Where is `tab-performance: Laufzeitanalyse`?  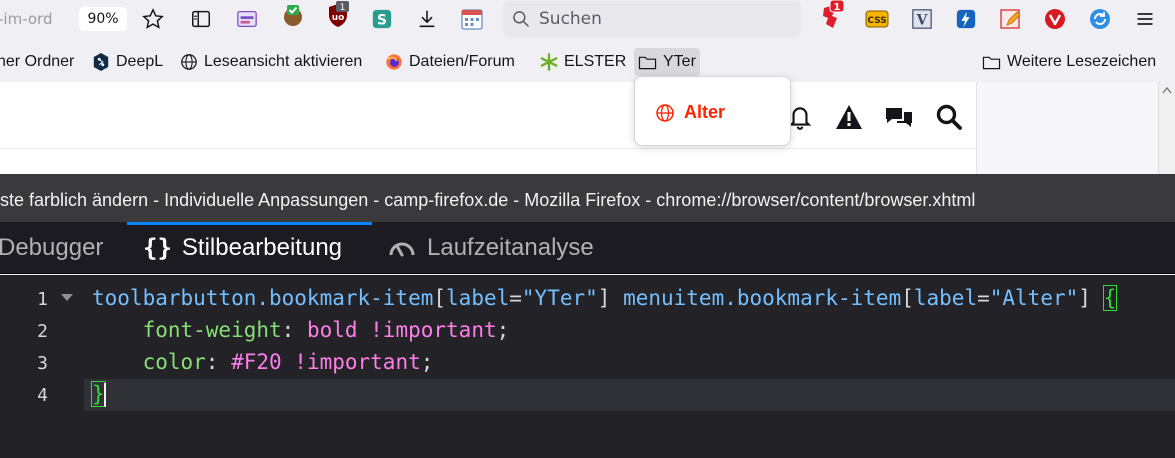
tab-performance: Laufzeitanalyse is located at coordinates (490, 248).